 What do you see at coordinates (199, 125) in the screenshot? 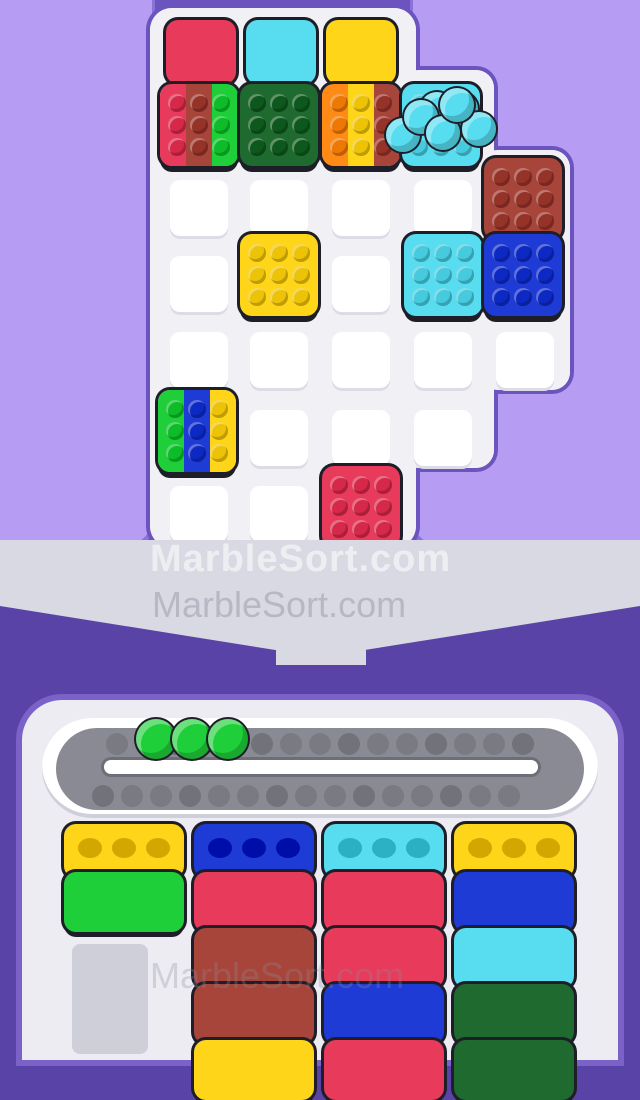
I see `tile-multicolor-red-brown-green` at bounding box center [199, 125].